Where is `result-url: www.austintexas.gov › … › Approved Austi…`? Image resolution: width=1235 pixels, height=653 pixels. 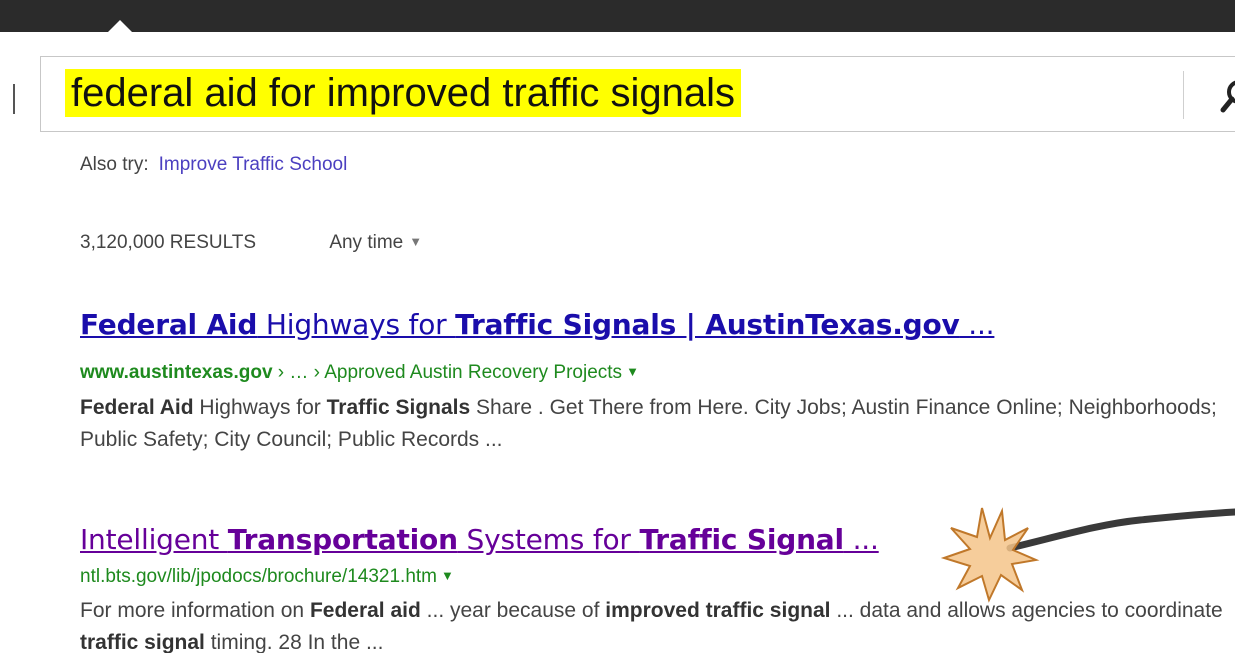
result-url: www.austintexas.gov › … › Approved Austi… is located at coordinates (359, 373).